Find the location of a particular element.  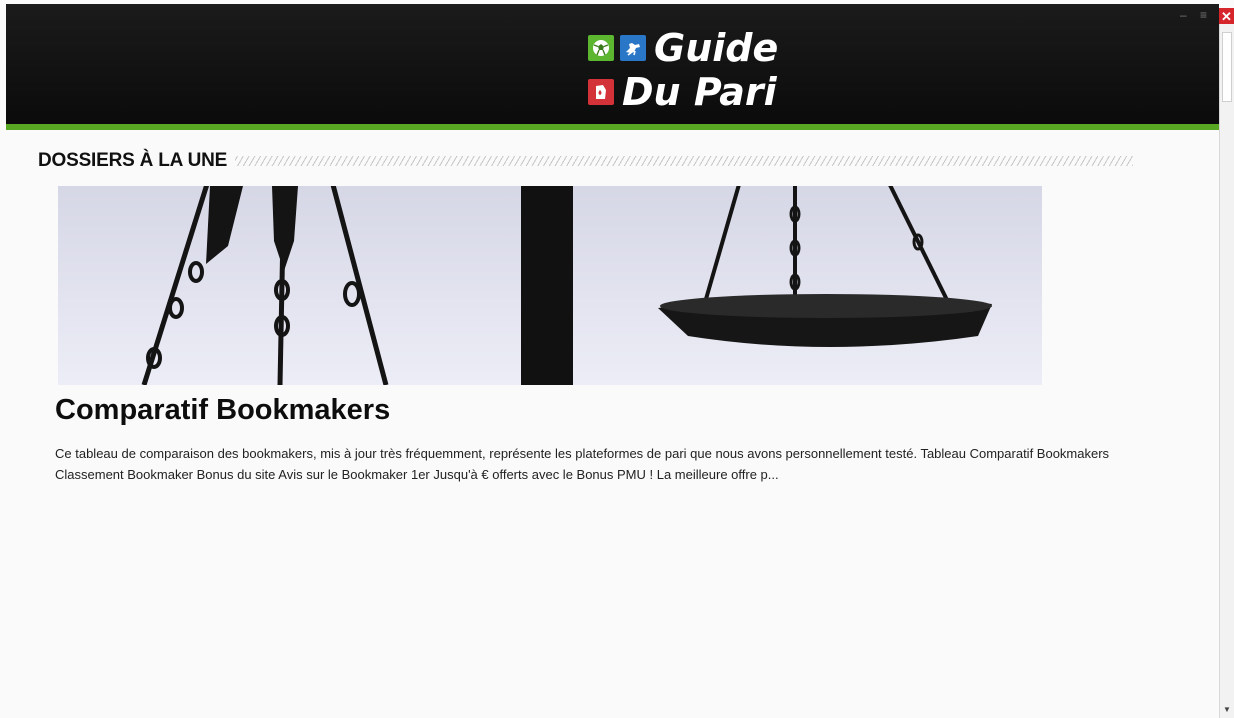

scrollbar-thumb is located at coordinates (1227, 67).